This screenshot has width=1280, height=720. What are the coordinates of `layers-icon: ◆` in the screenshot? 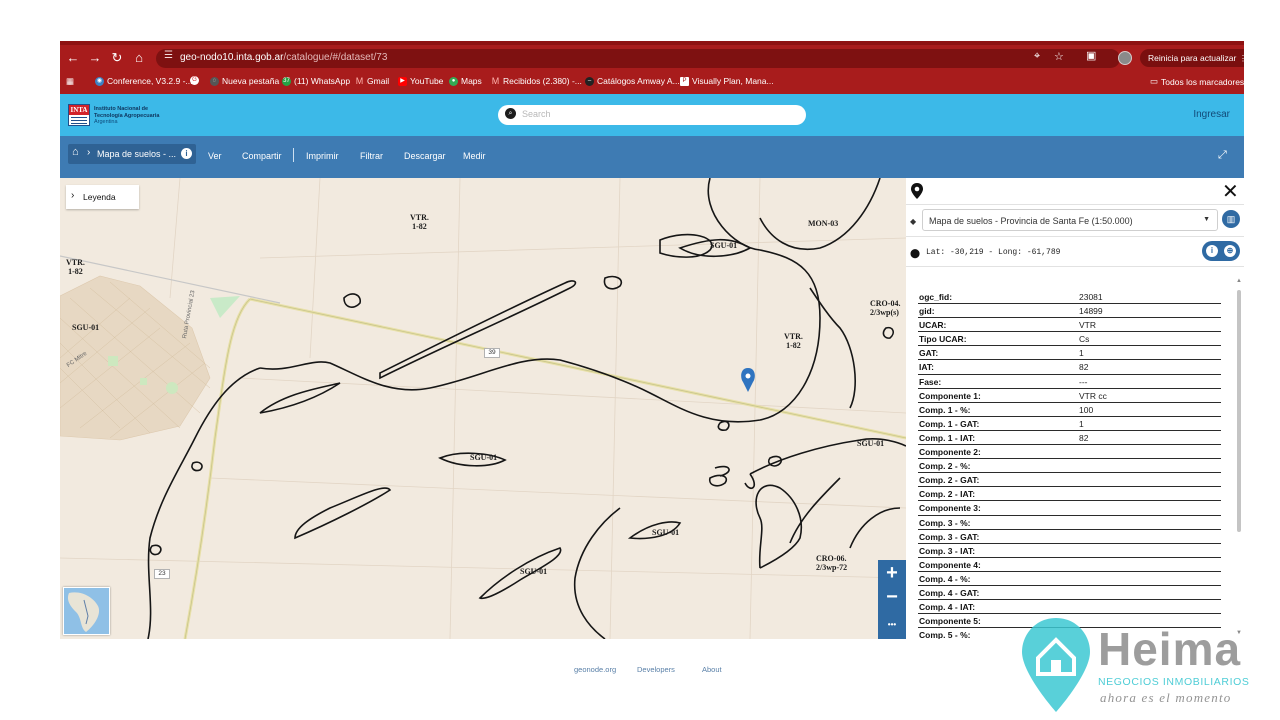 It's located at (913, 221).